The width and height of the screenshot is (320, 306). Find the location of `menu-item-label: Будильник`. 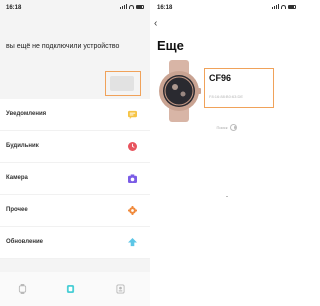

menu-item-label: Будильник is located at coordinates (22, 146).